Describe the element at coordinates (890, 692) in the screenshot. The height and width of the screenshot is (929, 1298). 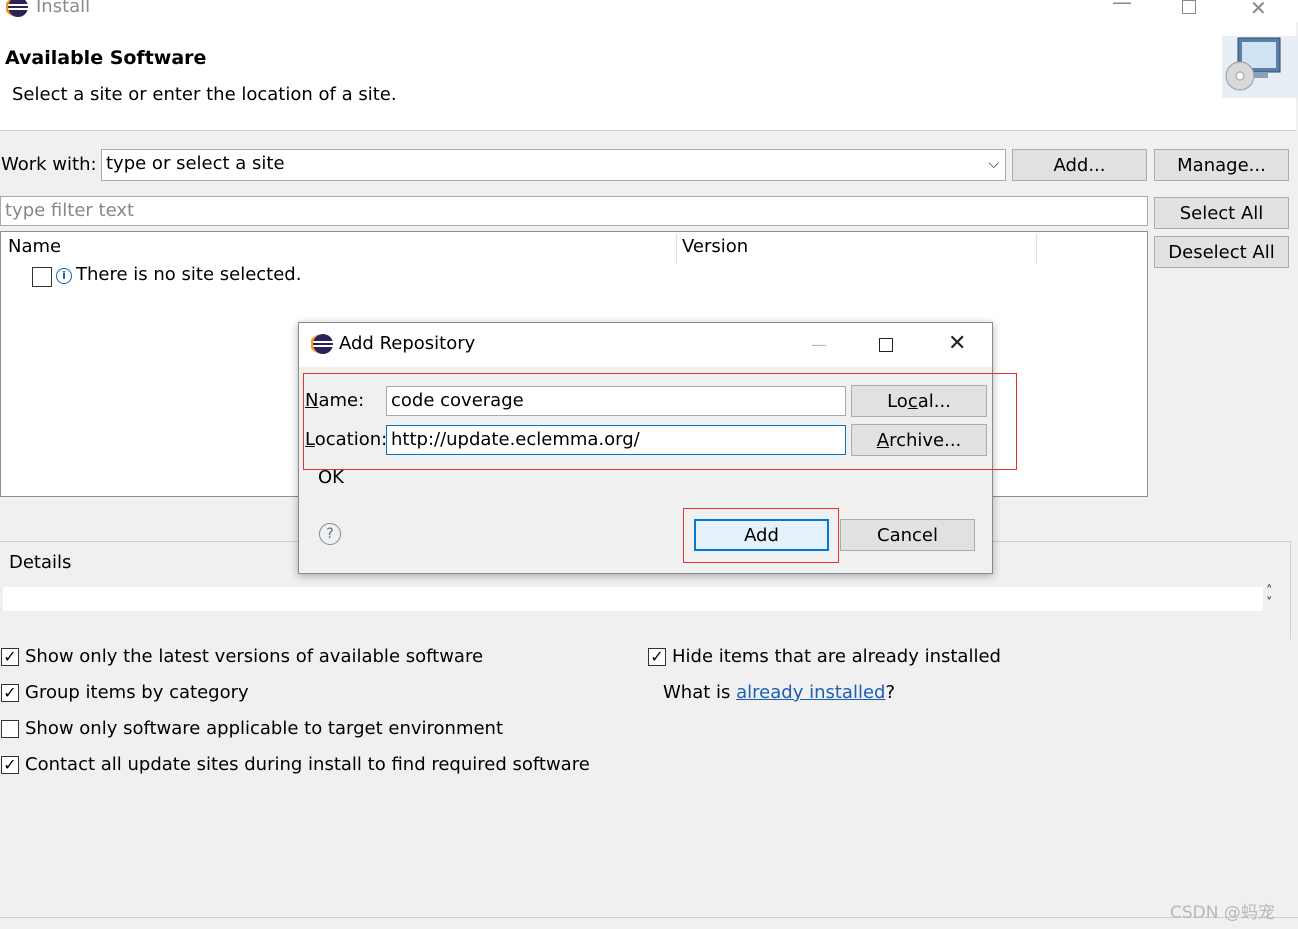
I see `what-is-suffix: ?` at that location.